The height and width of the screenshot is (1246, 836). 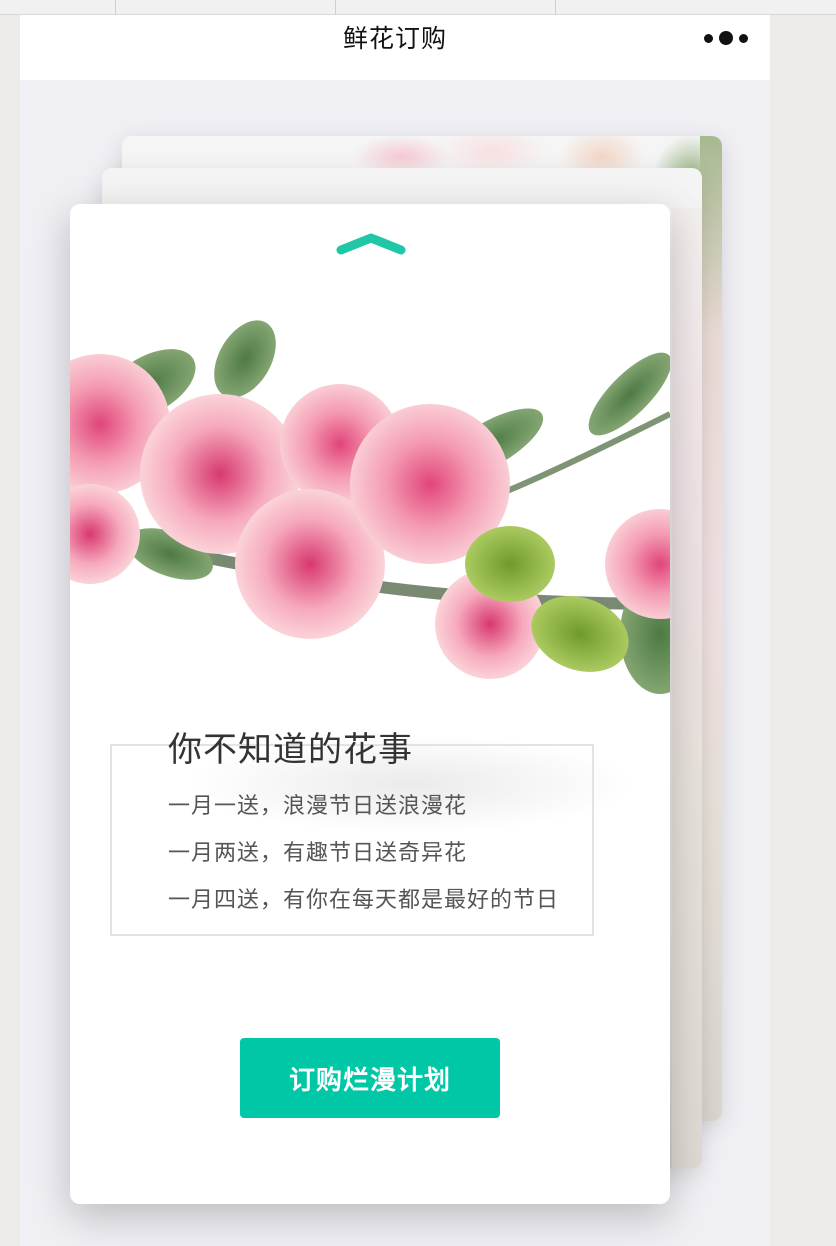 What do you see at coordinates (290, 750) in the screenshot?
I see `card-title: 你不知道的花事` at bounding box center [290, 750].